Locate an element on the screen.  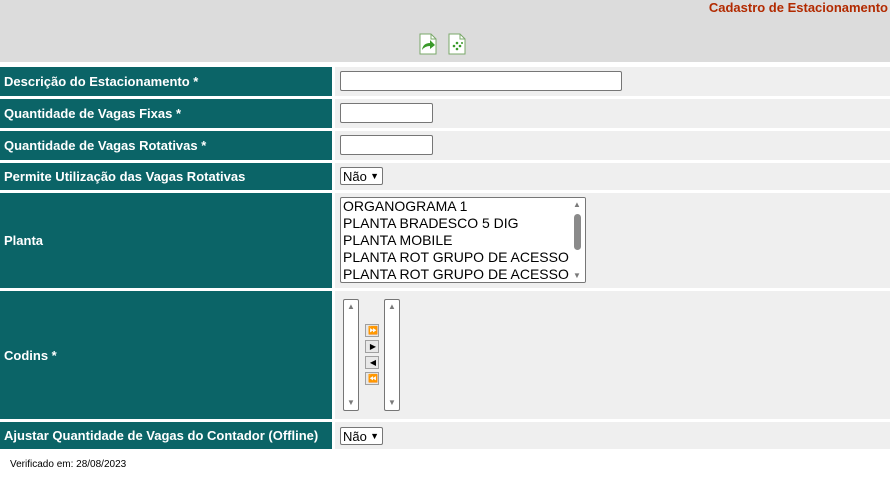
permite-rotativas-label: Permite Utilização das Vagas Rotativas is located at coordinates (166, 176).